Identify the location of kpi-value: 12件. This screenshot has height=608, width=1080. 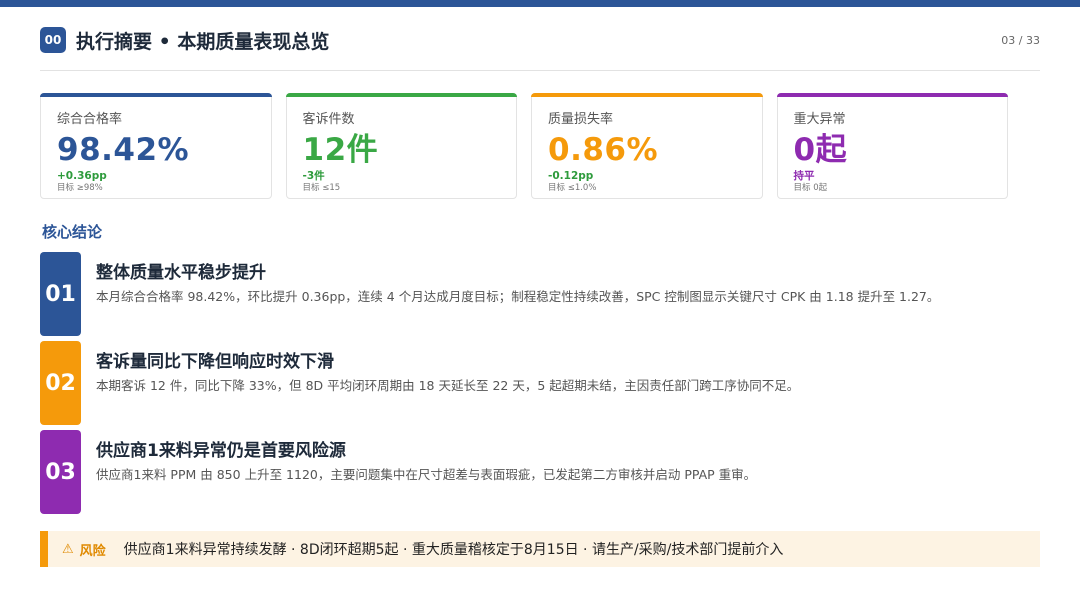
(340, 150).